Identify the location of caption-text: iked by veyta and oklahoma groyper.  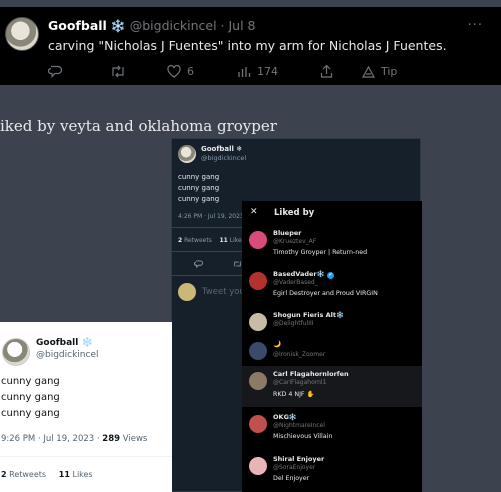
(138, 126).